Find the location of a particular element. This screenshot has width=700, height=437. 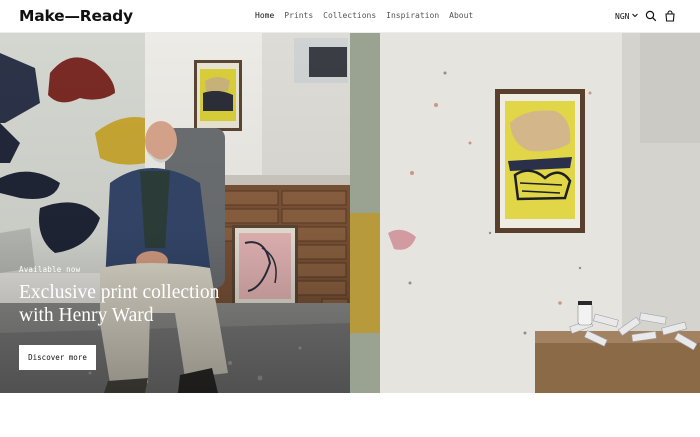

hero-eyebrow: Available now is located at coordinates (50, 269).